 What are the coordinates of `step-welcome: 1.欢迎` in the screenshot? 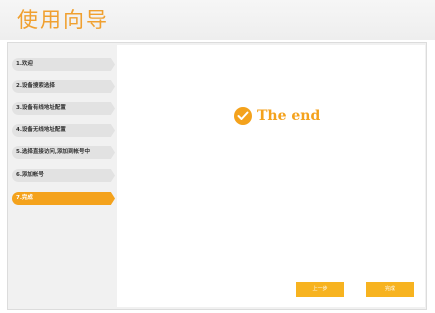 It's located at (63, 64).